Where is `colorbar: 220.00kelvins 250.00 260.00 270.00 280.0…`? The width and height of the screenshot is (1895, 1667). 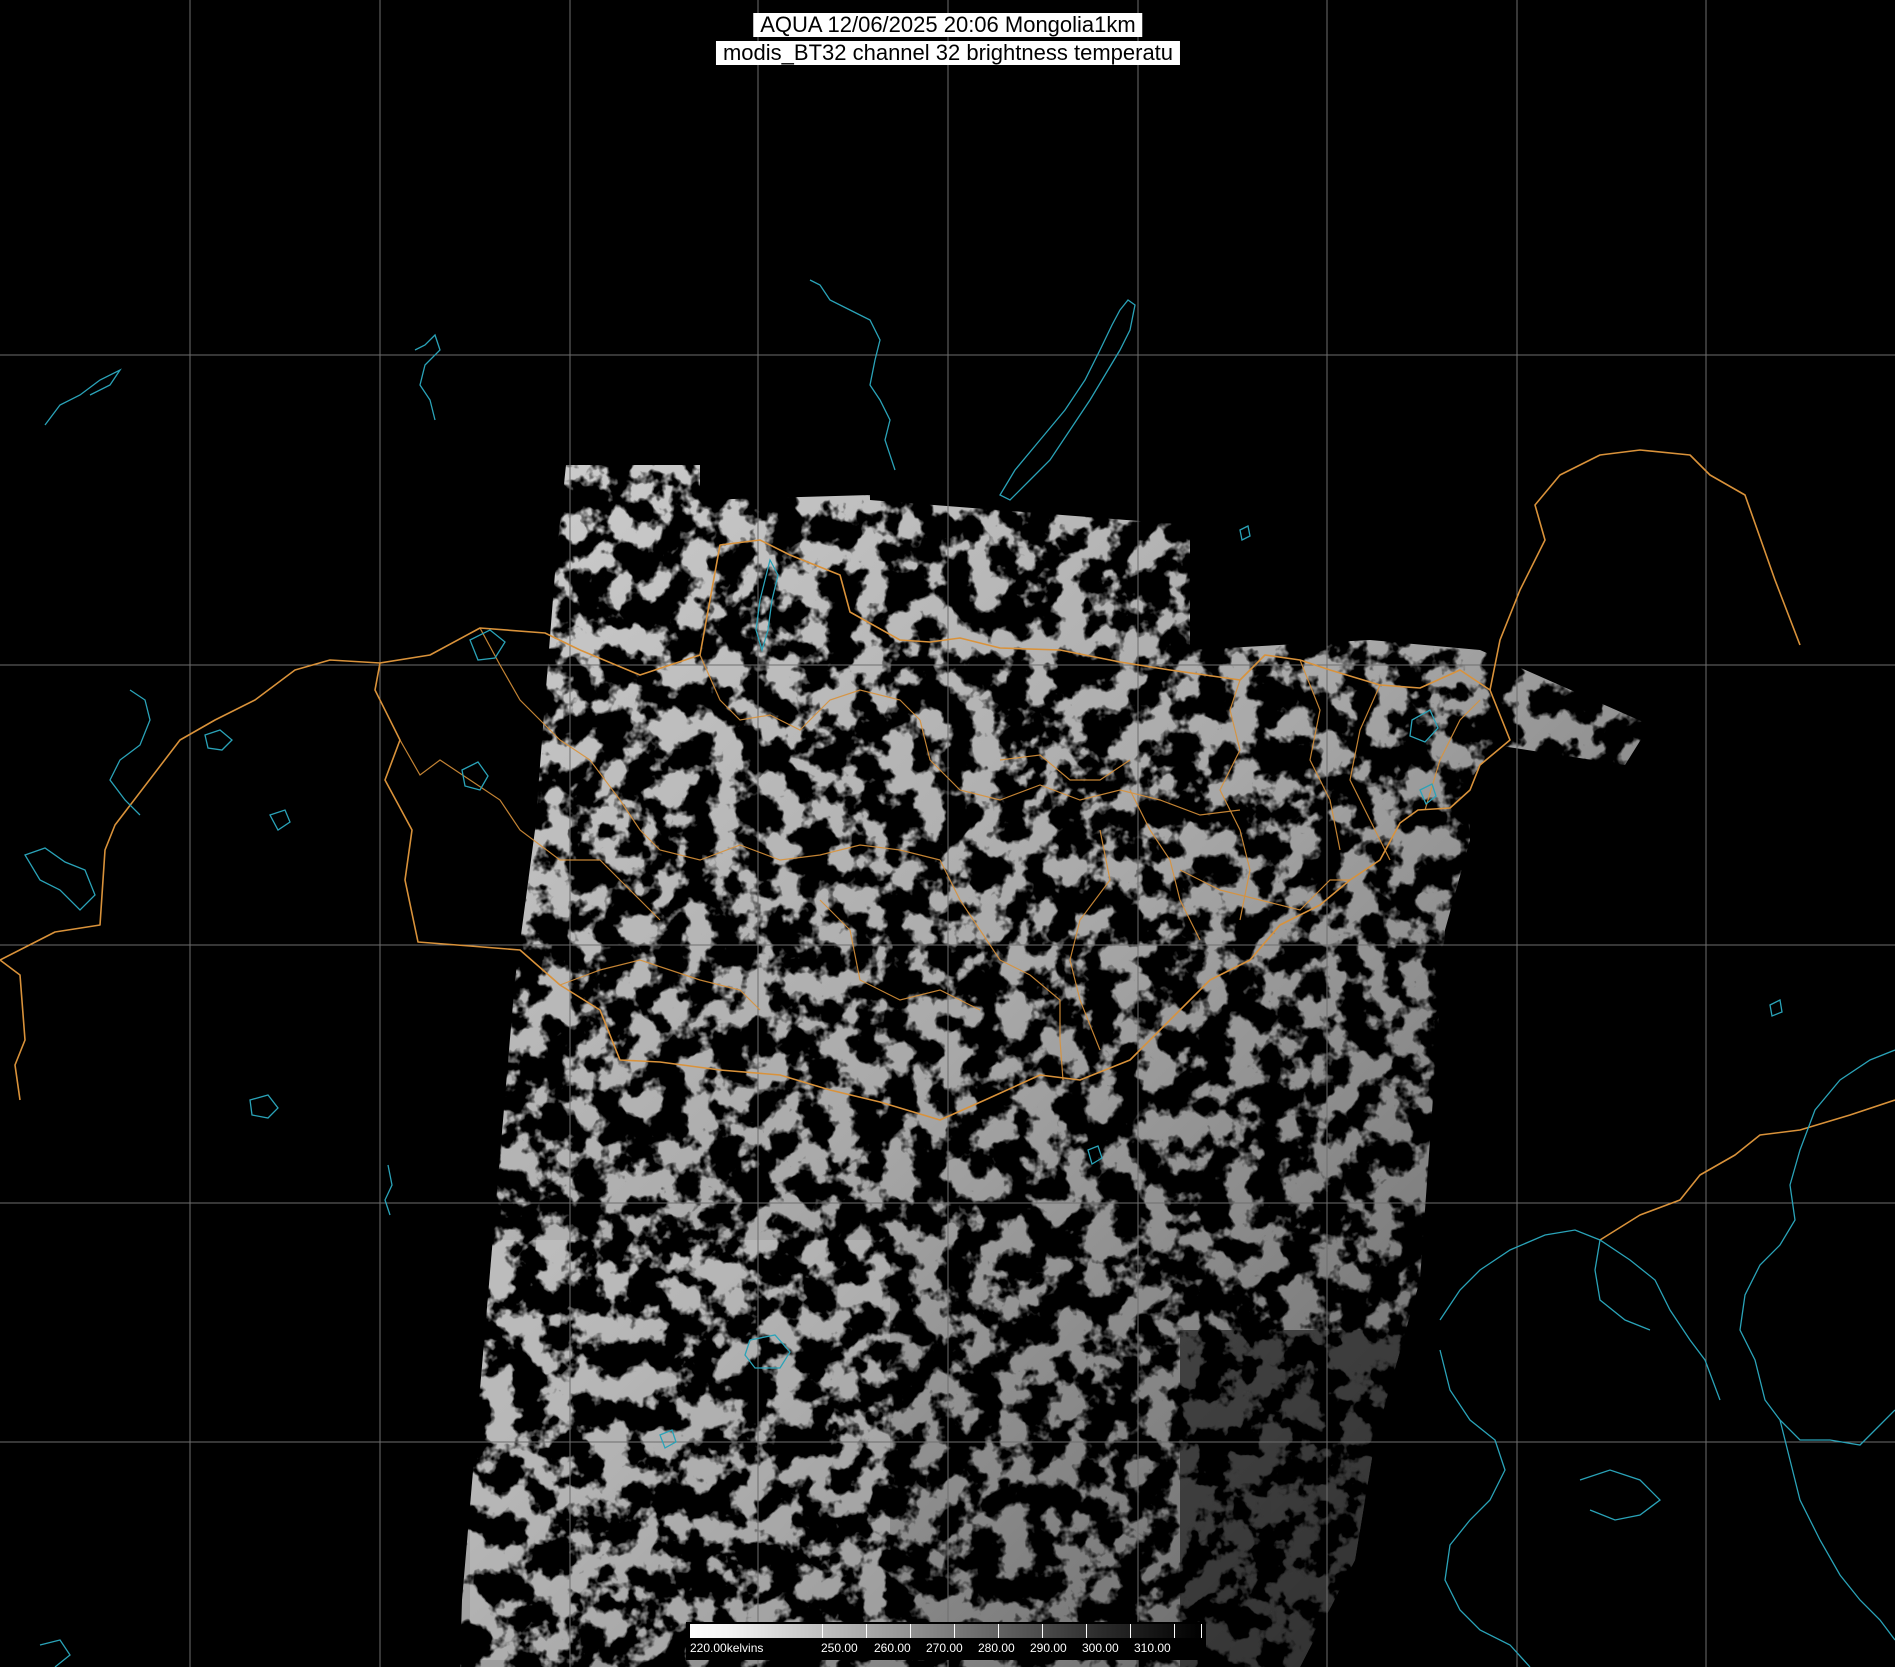 colorbar: 220.00kelvins 250.00 260.00 270.00 280.0… is located at coordinates (946, 1641).